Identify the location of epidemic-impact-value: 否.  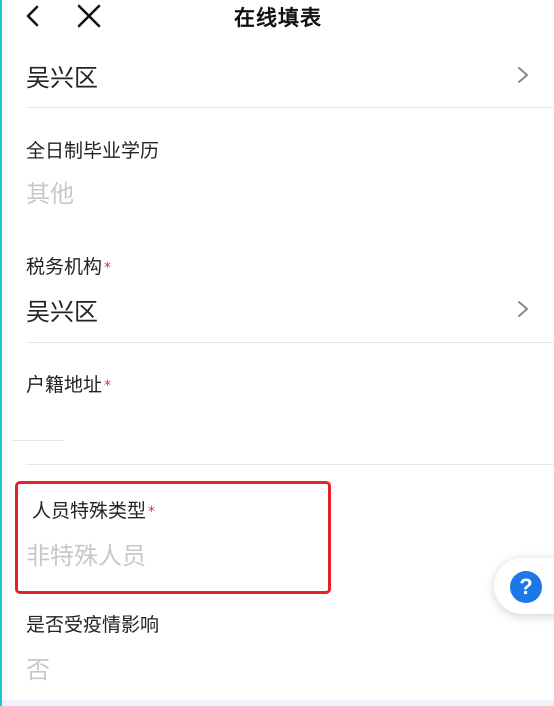
(38, 670).